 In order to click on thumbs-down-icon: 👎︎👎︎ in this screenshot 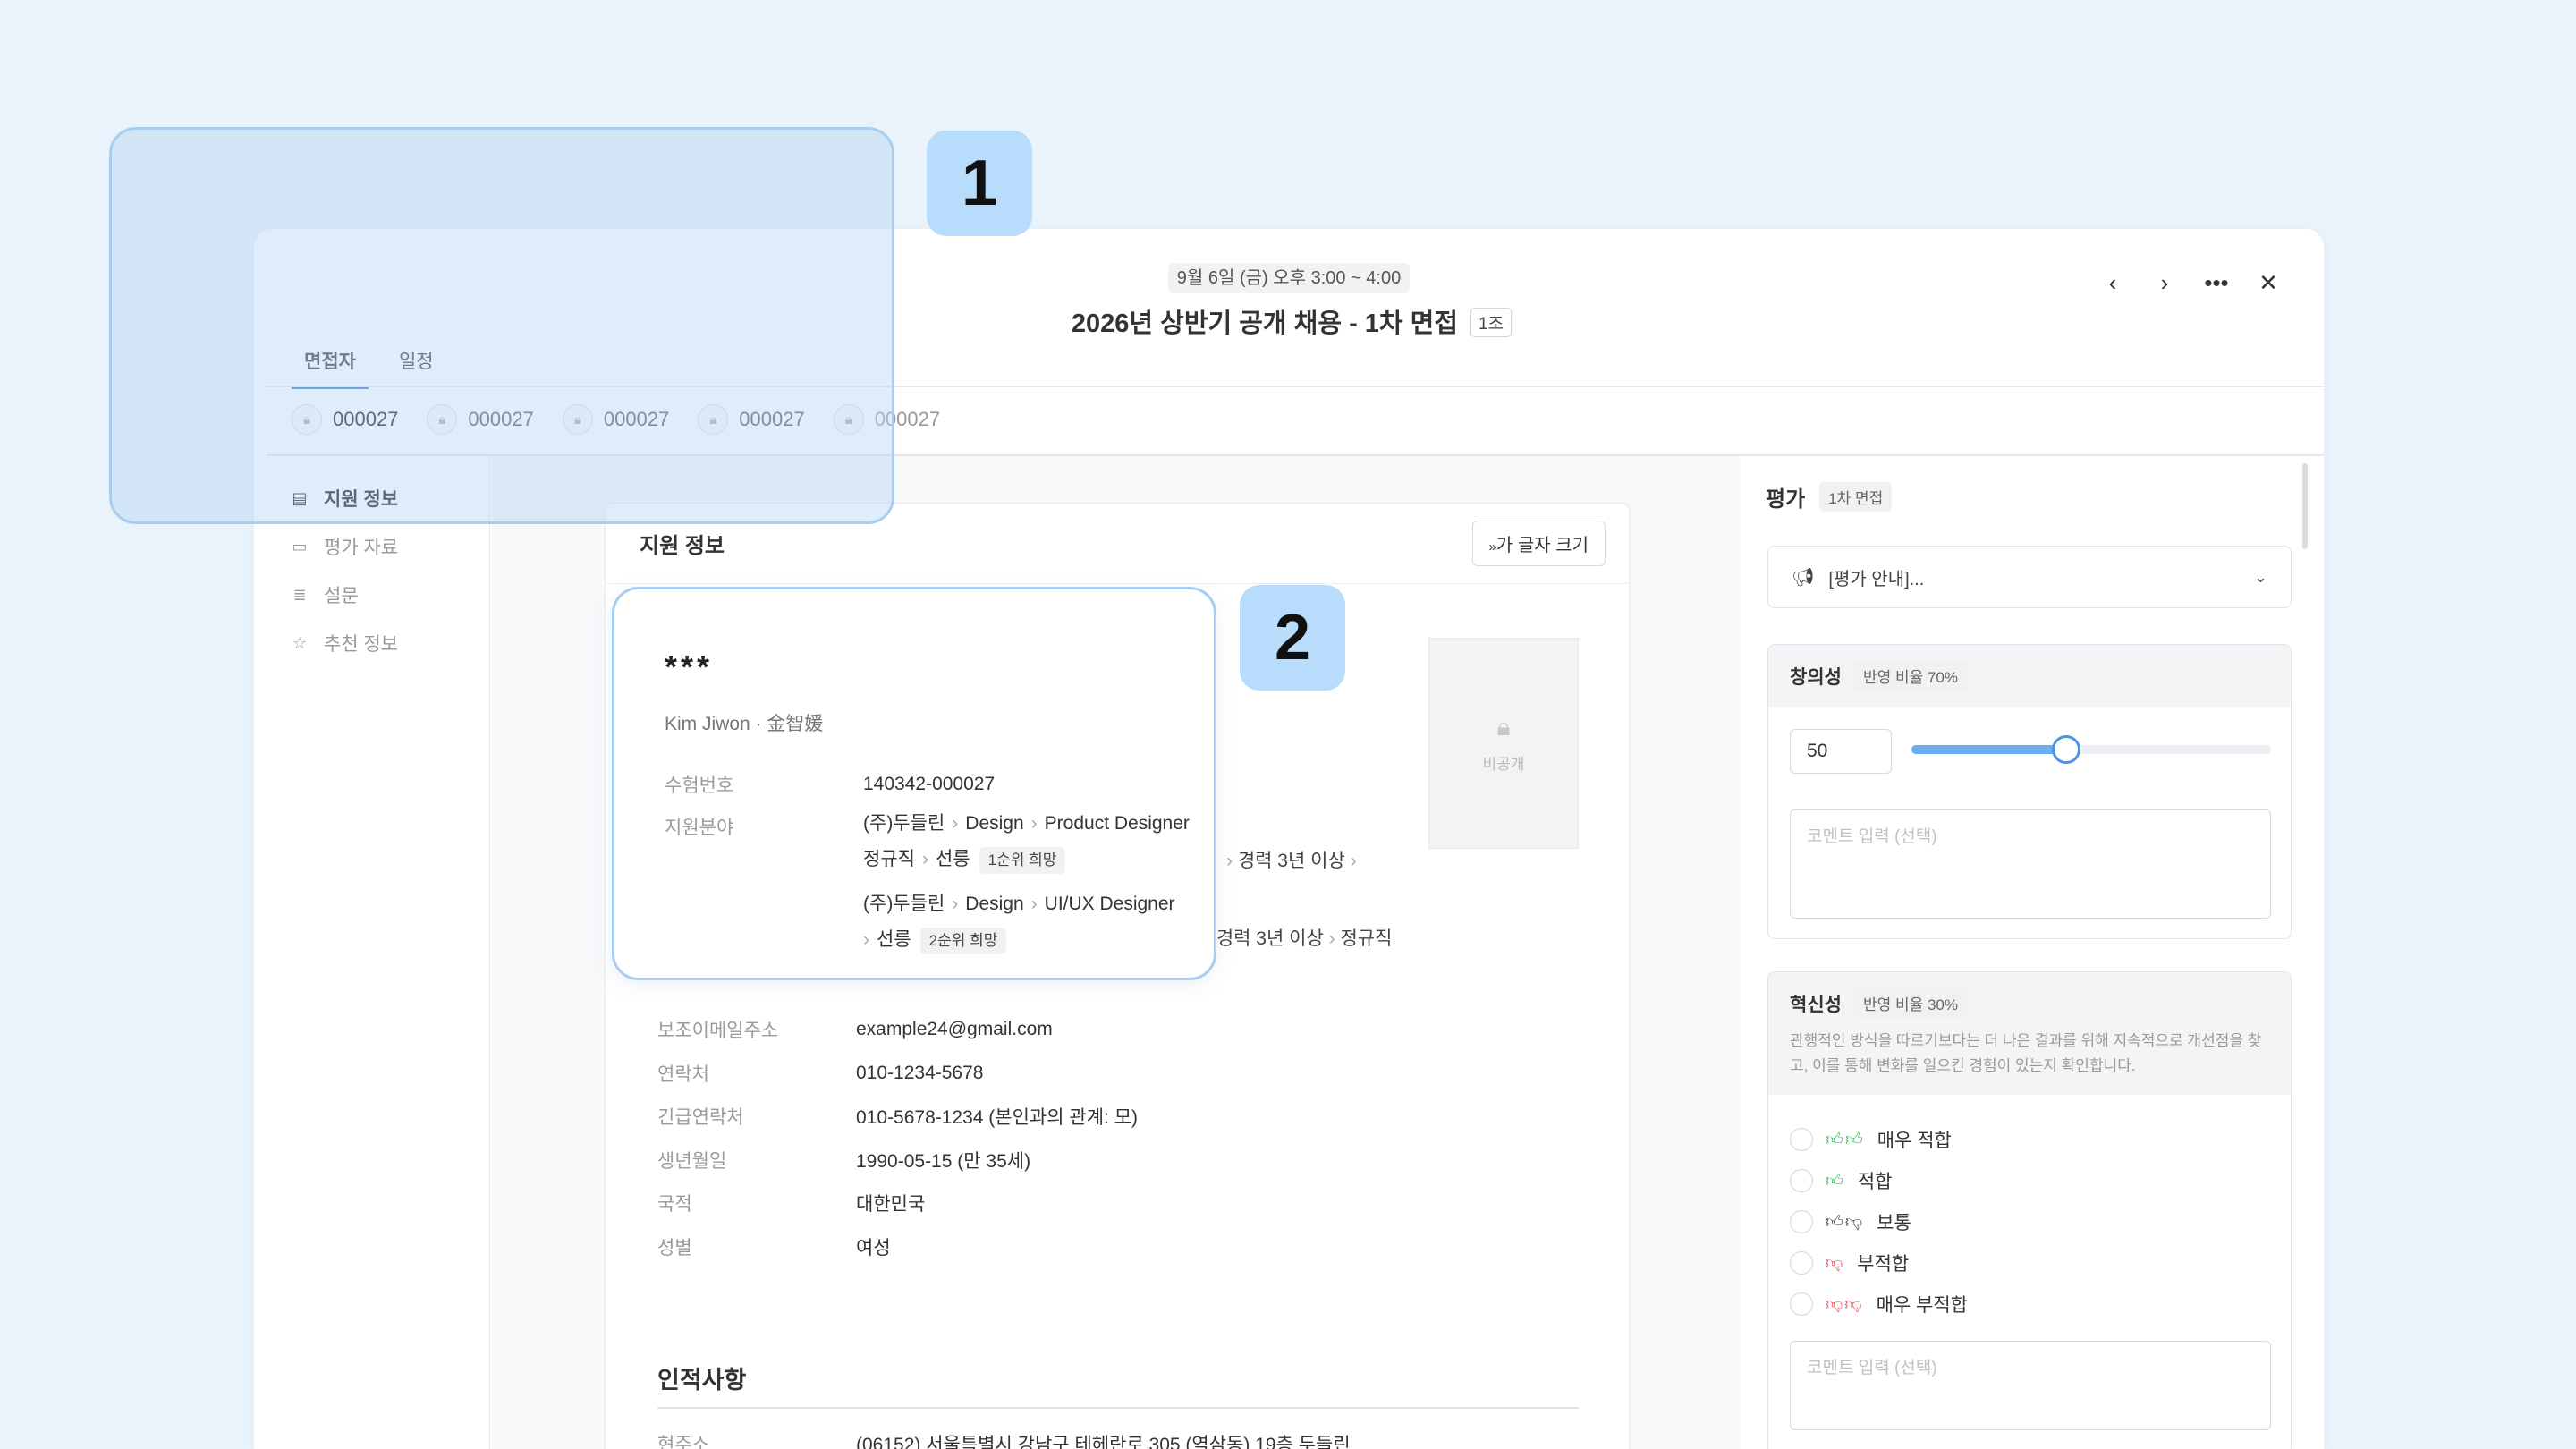, I will do `click(1845, 1304)`.